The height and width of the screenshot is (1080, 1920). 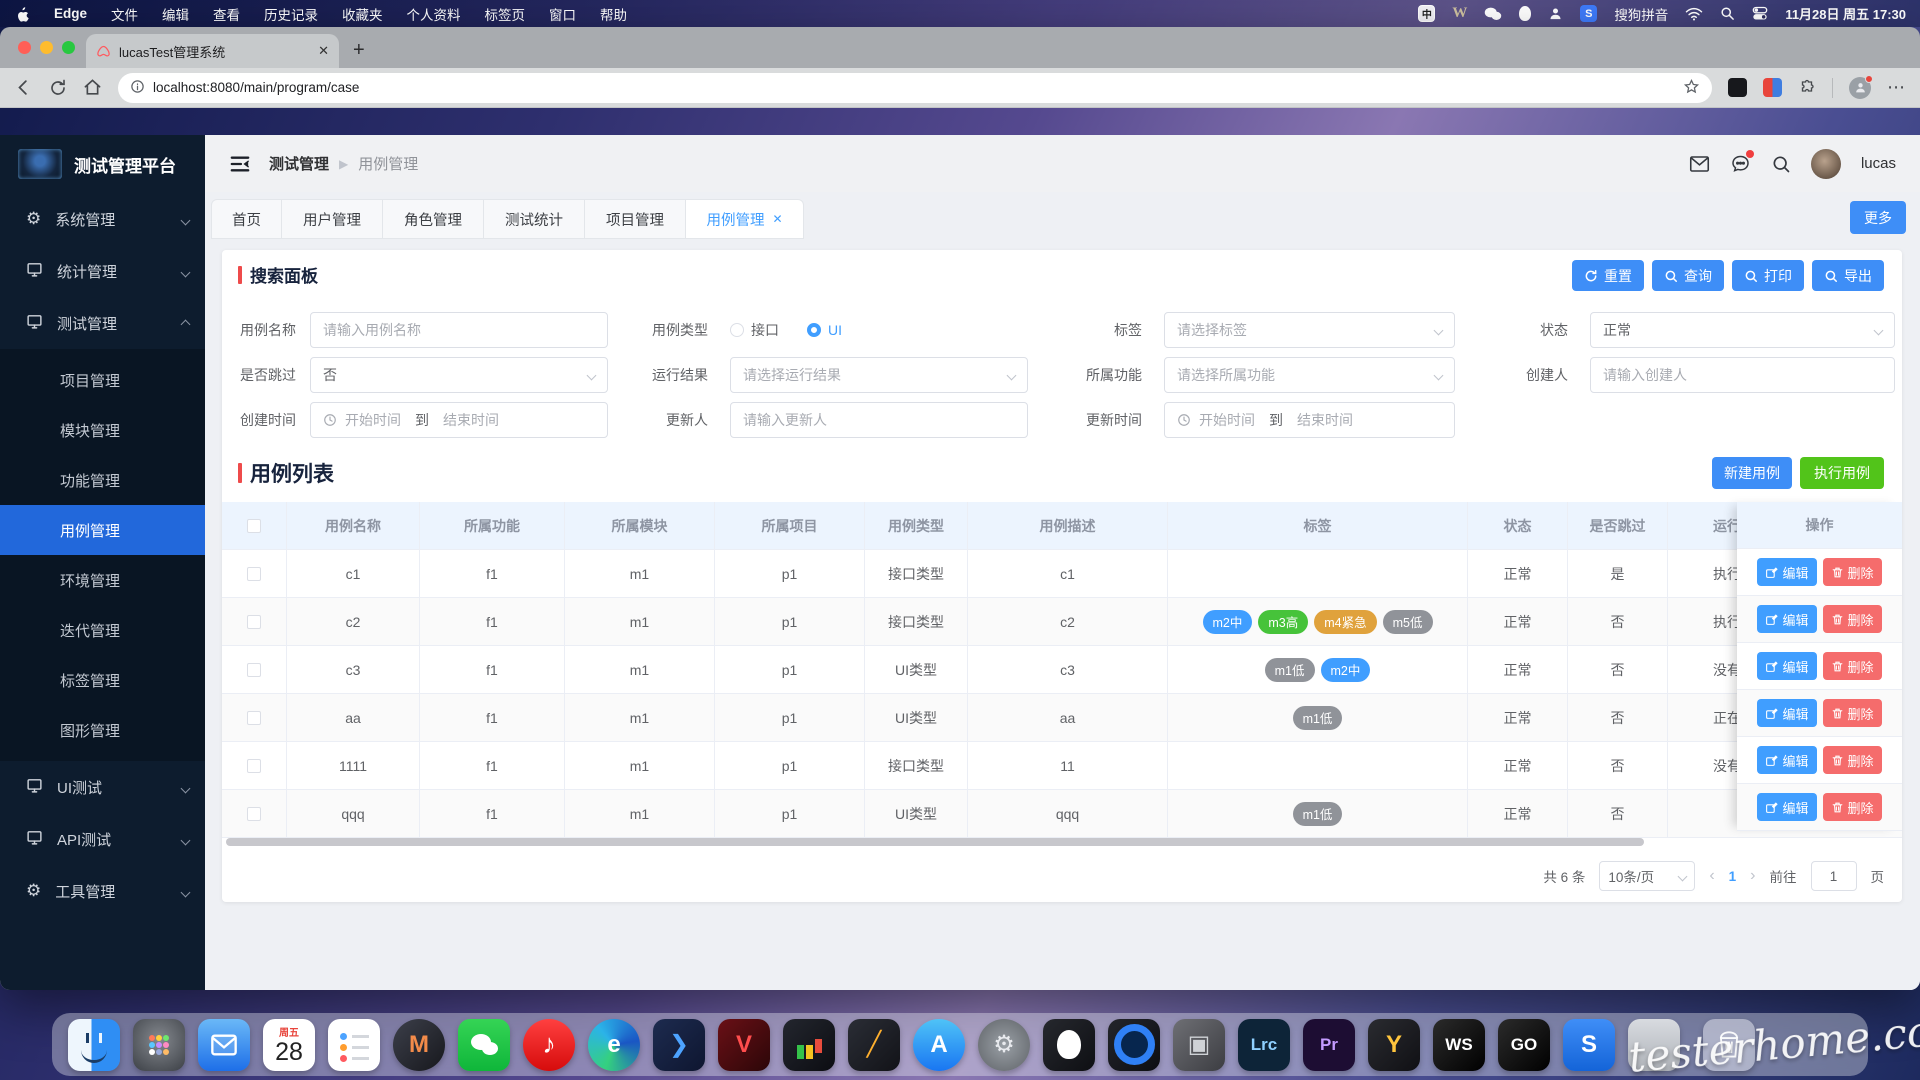 I want to click on sidebar-group-工具管理: ⚙ 工具管理, so click(x=102, y=891).